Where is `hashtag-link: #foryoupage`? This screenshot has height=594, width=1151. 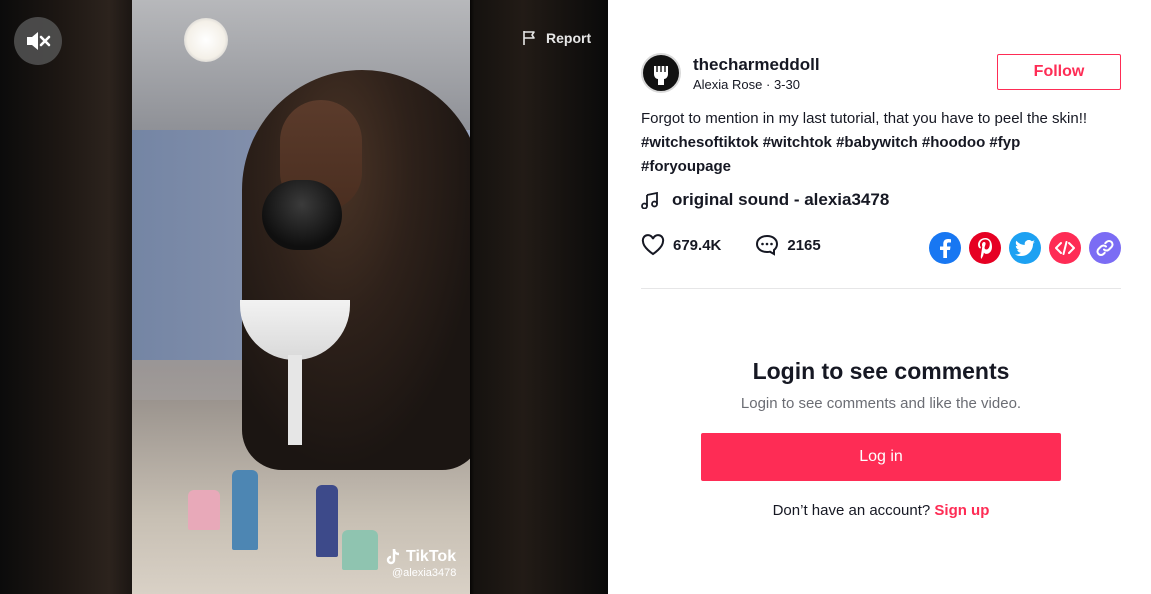 hashtag-link: #foryoupage is located at coordinates (686, 166).